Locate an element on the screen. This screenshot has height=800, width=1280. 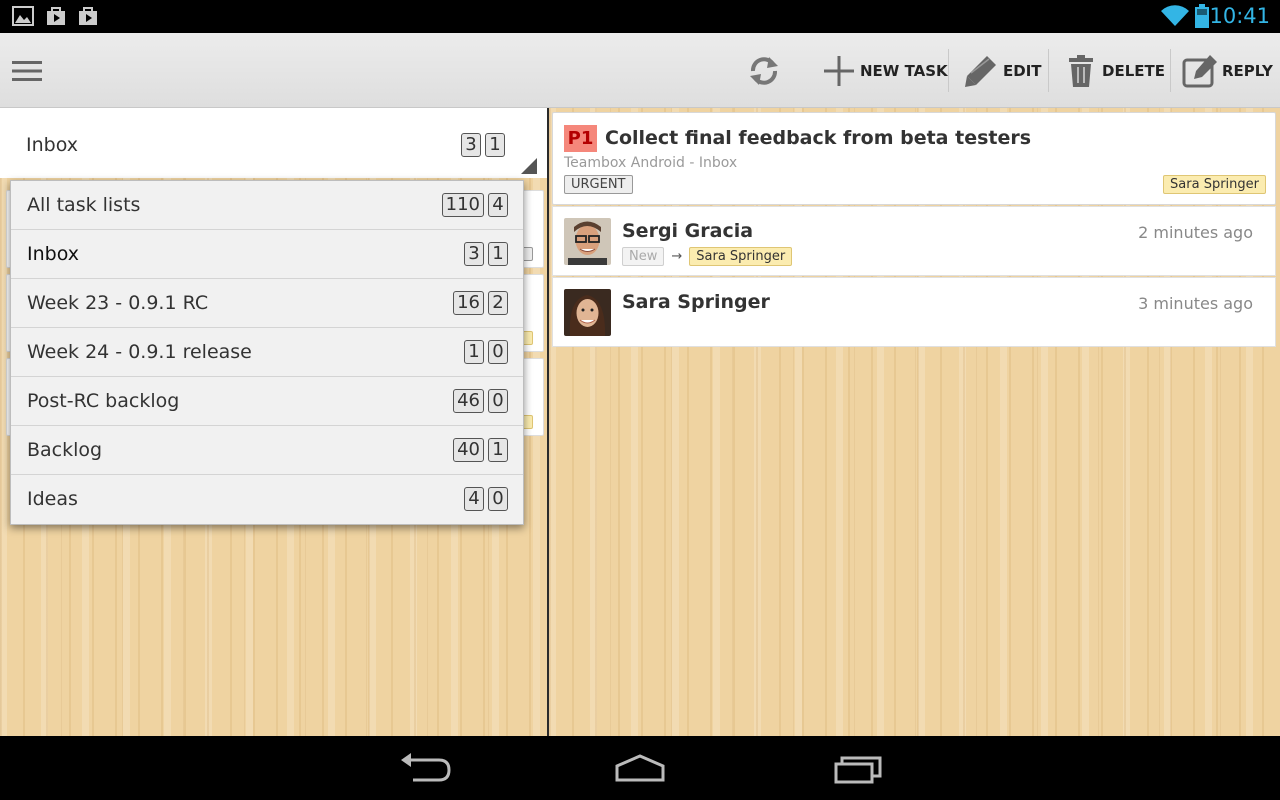
trash-icon is located at coordinates (1081, 70).